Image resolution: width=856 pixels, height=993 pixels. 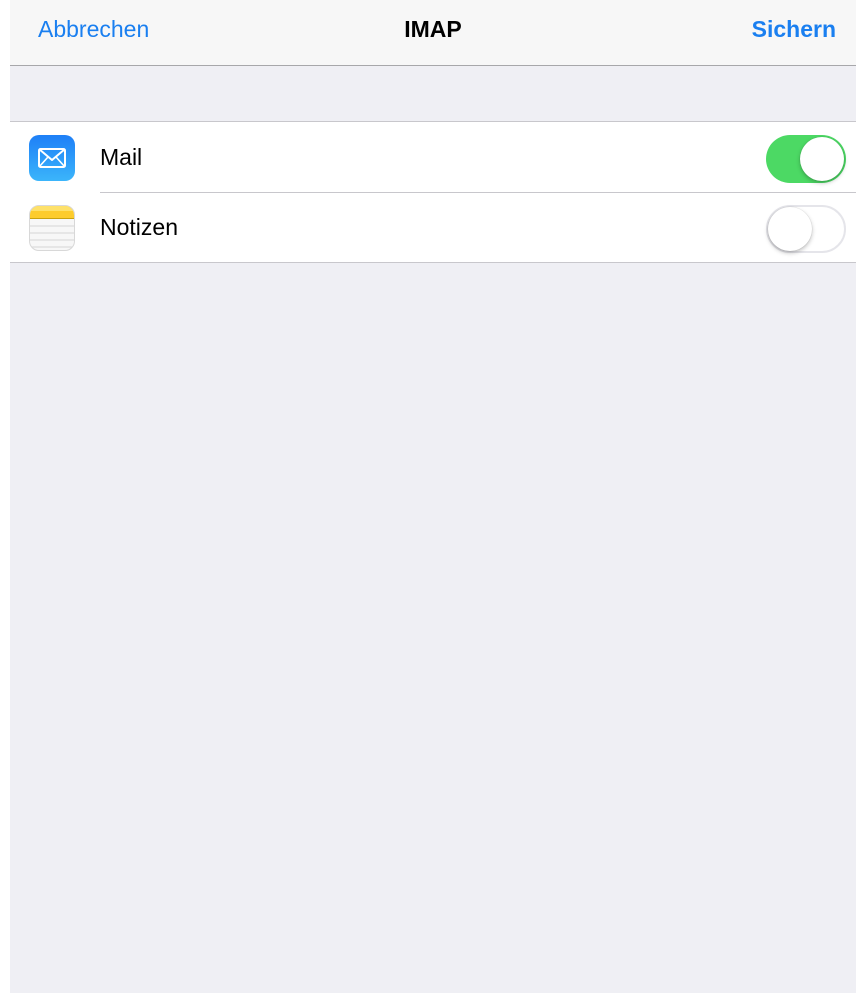 I want to click on notes-toggle-knob, so click(x=790, y=229).